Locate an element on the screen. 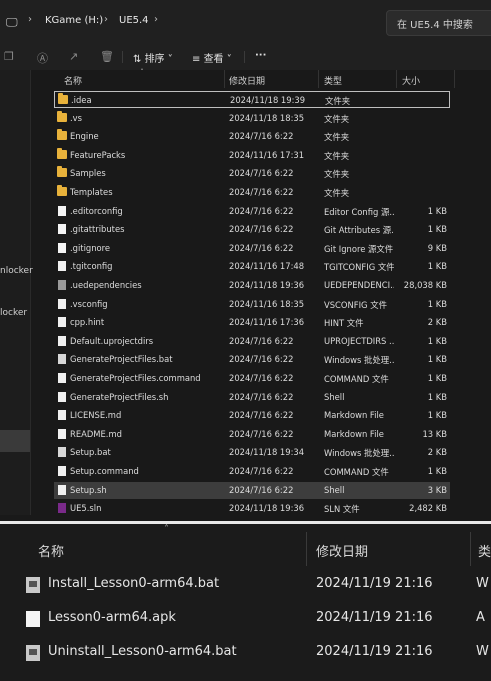 The height and width of the screenshot is (681, 491). file-size: 28,038 KB is located at coordinates (425, 285).